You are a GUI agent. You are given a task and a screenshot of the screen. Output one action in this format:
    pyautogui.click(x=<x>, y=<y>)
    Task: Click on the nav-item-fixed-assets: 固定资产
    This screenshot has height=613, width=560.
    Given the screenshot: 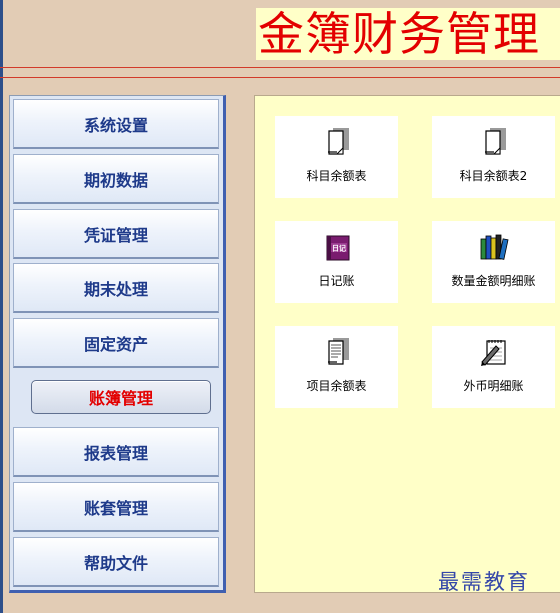 What is the action you would take?
    pyautogui.click(x=116, y=343)
    